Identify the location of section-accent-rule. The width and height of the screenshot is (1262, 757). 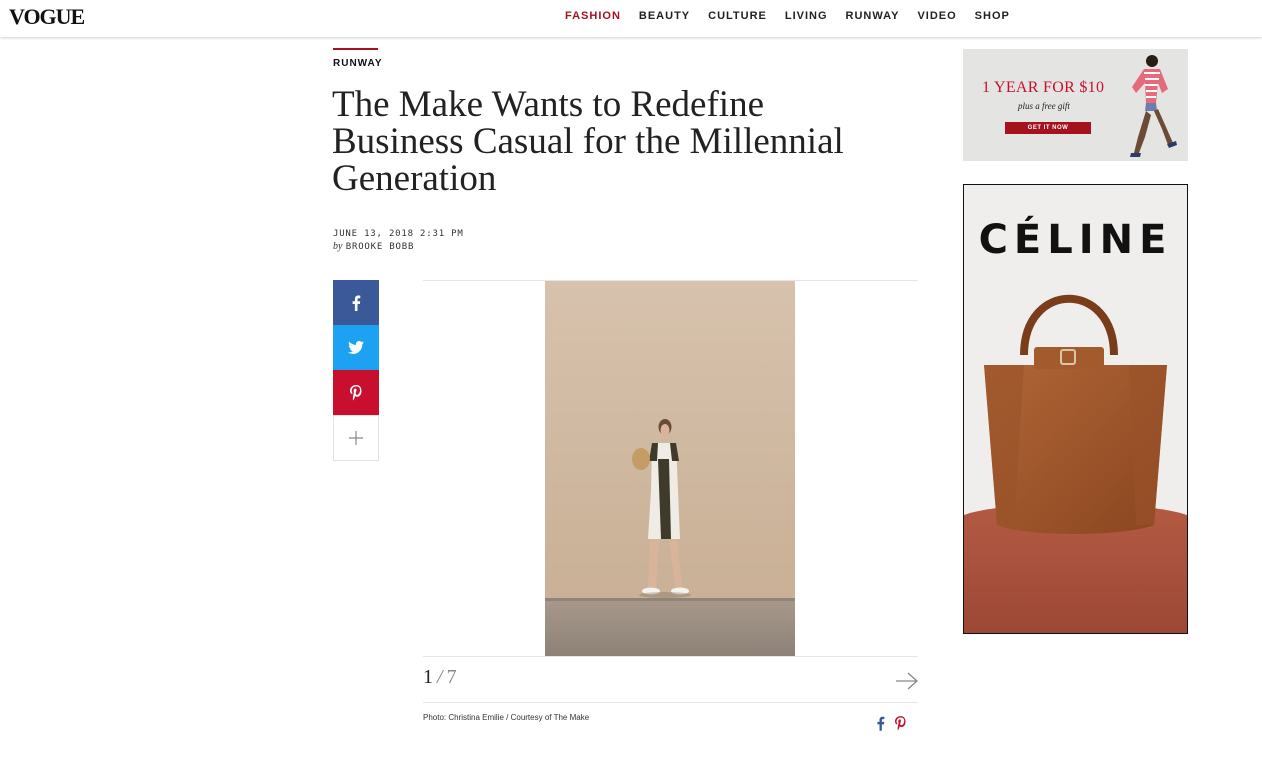
(355, 49).